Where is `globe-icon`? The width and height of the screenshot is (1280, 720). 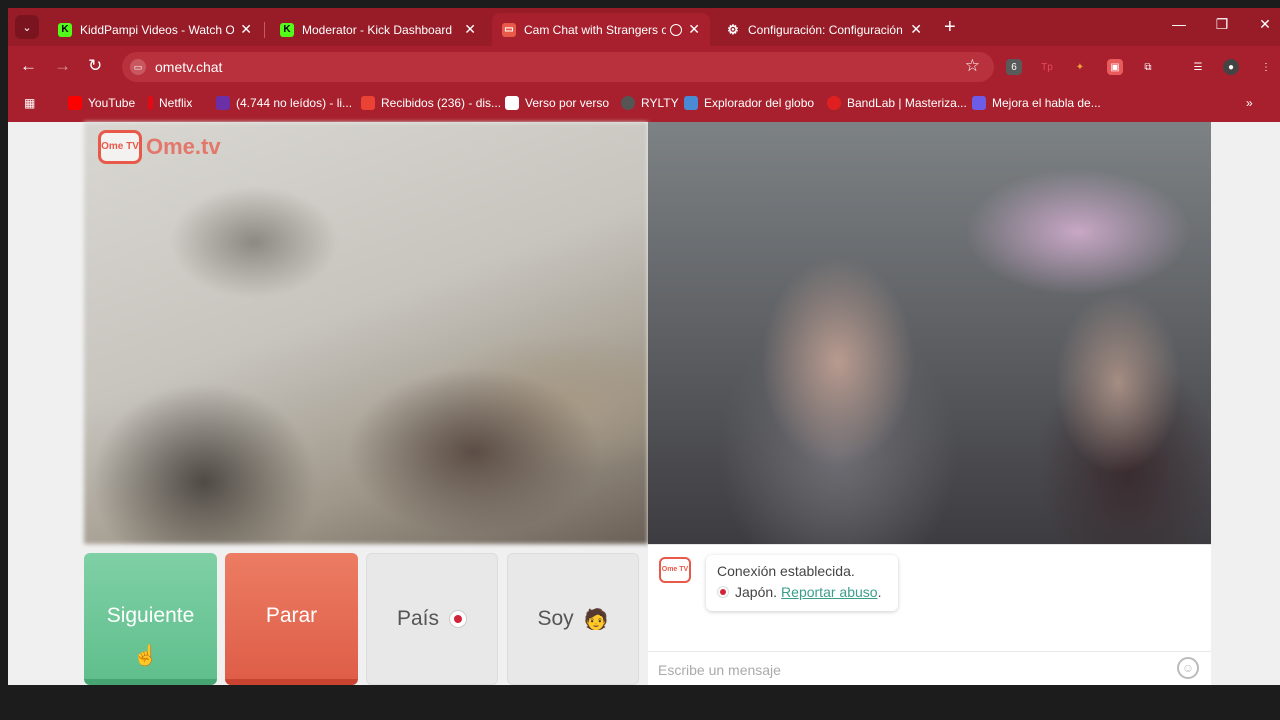
globe-icon is located at coordinates (691, 103).